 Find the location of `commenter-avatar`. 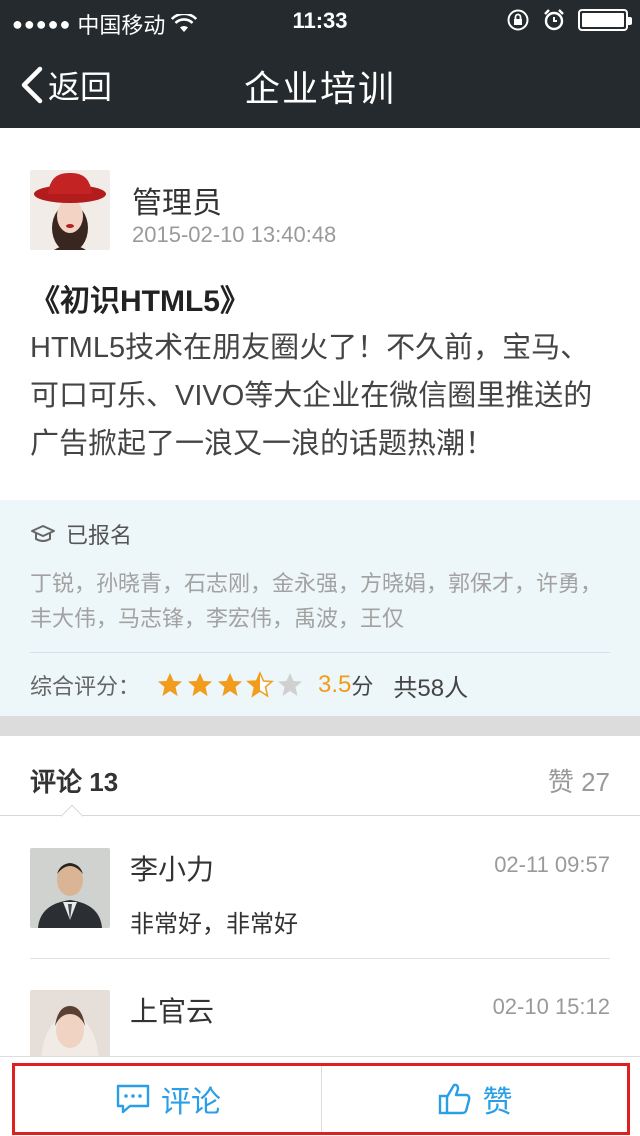

commenter-avatar is located at coordinates (70, 888).